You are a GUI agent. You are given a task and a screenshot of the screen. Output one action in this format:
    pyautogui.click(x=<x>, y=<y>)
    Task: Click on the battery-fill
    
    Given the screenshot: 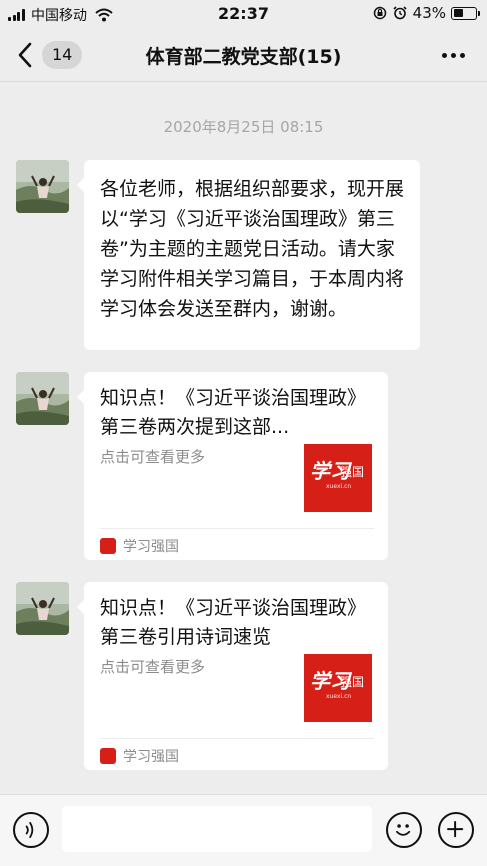 What is the action you would take?
    pyautogui.click(x=458, y=13)
    